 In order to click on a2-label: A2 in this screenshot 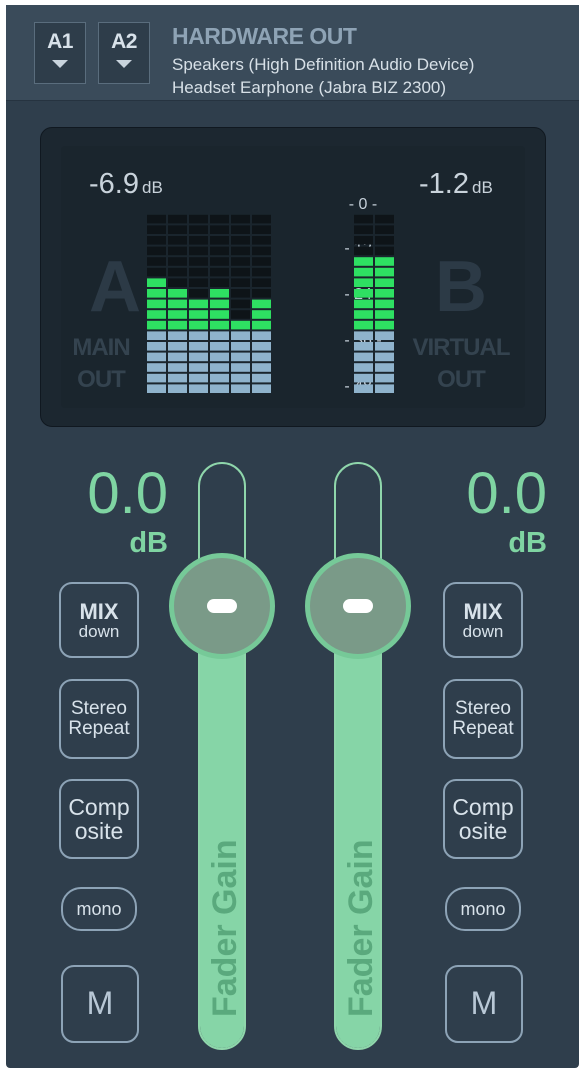, I will do `click(124, 41)`.